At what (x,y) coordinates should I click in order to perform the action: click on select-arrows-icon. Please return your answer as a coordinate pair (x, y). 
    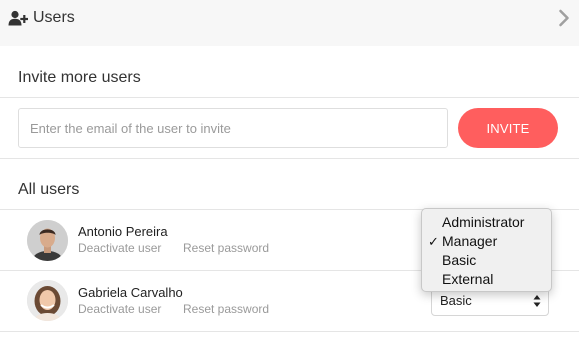
    Looking at the image, I should click on (537, 301).